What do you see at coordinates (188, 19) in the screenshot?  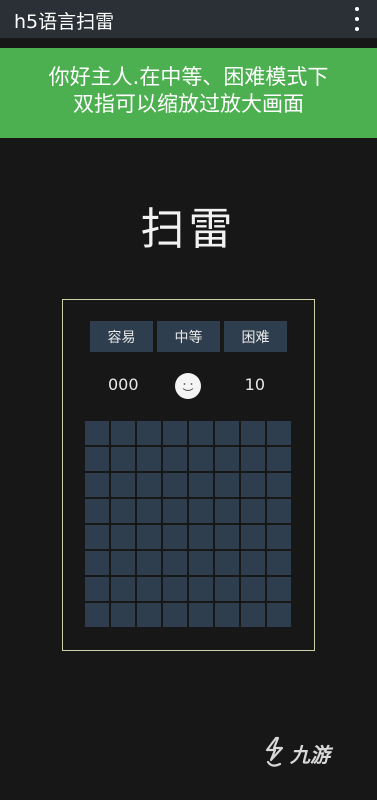 I see `app-bar: h5语言扫雷` at bounding box center [188, 19].